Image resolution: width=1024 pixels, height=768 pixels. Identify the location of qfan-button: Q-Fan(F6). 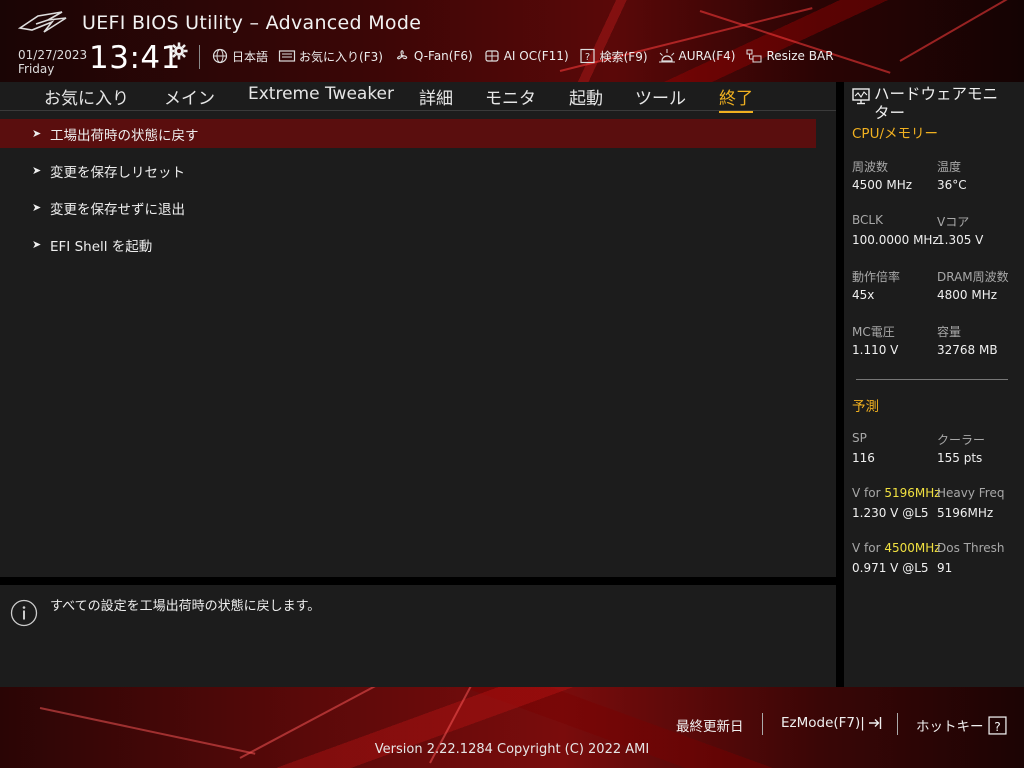
(433, 56).